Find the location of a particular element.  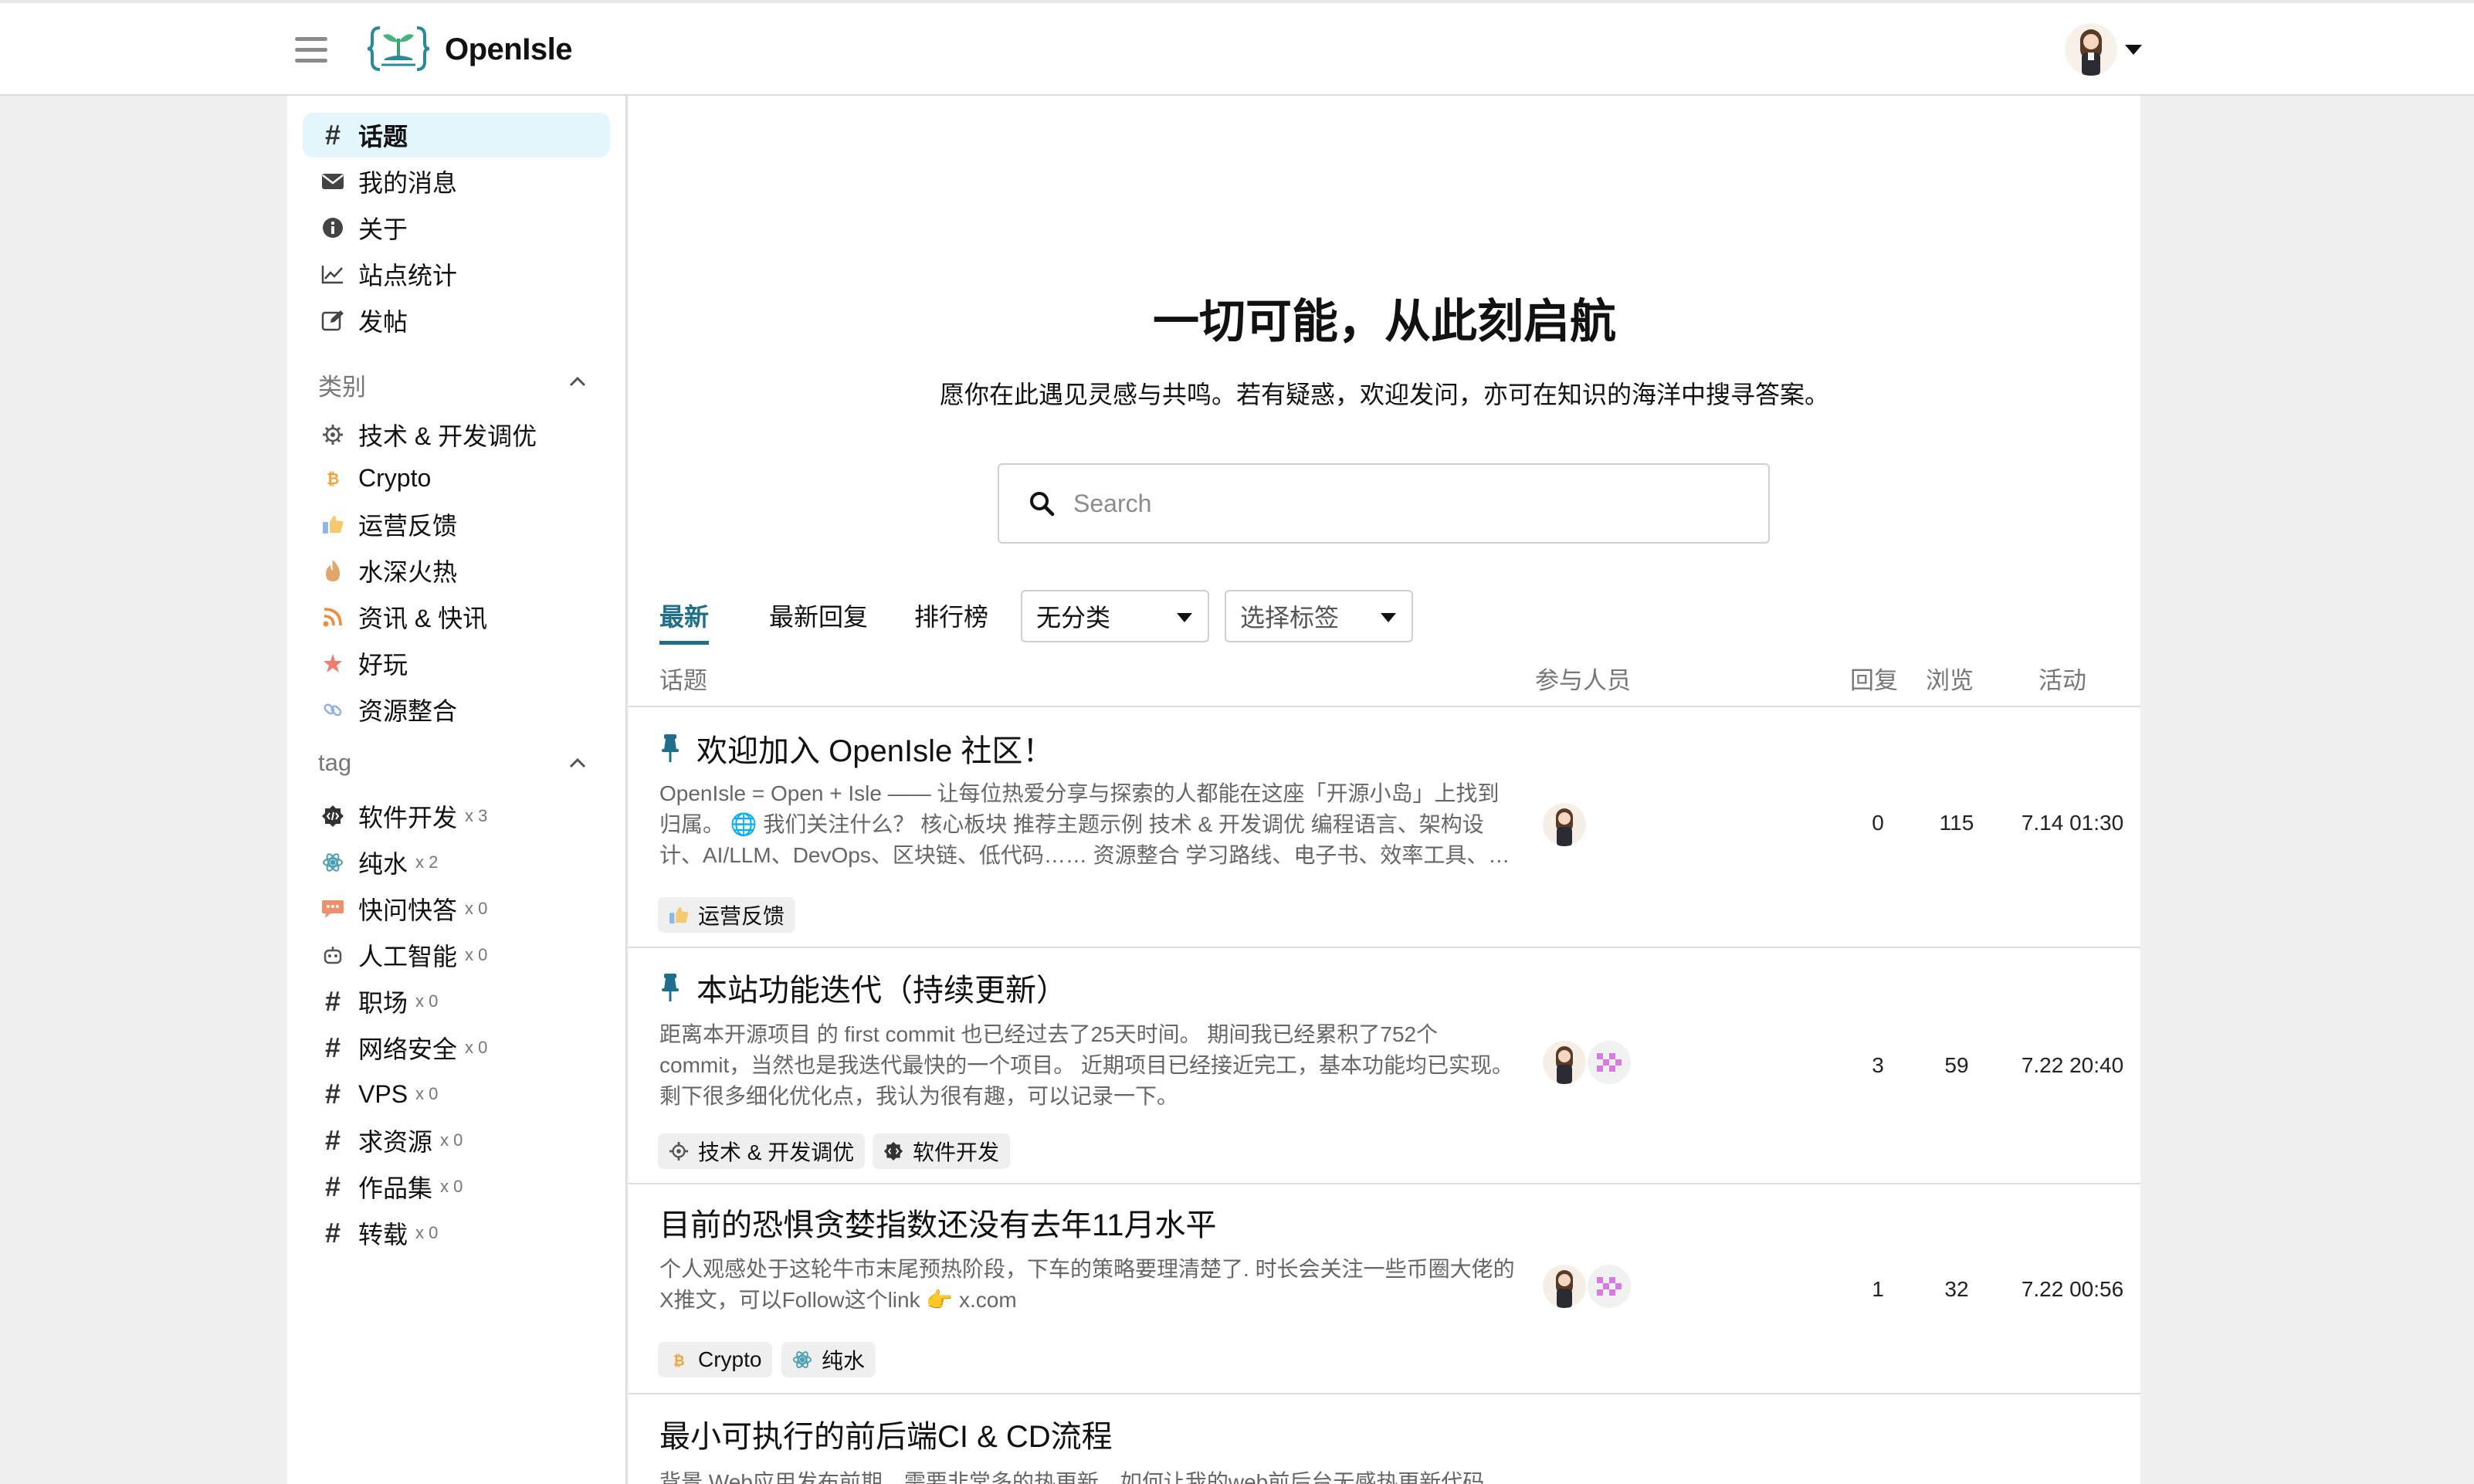

sidebar-item-tag: # 转载 x 0 is located at coordinates (456, 1233).